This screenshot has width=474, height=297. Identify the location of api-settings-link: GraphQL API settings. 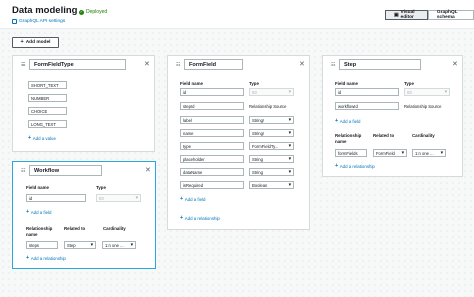
(38, 21).